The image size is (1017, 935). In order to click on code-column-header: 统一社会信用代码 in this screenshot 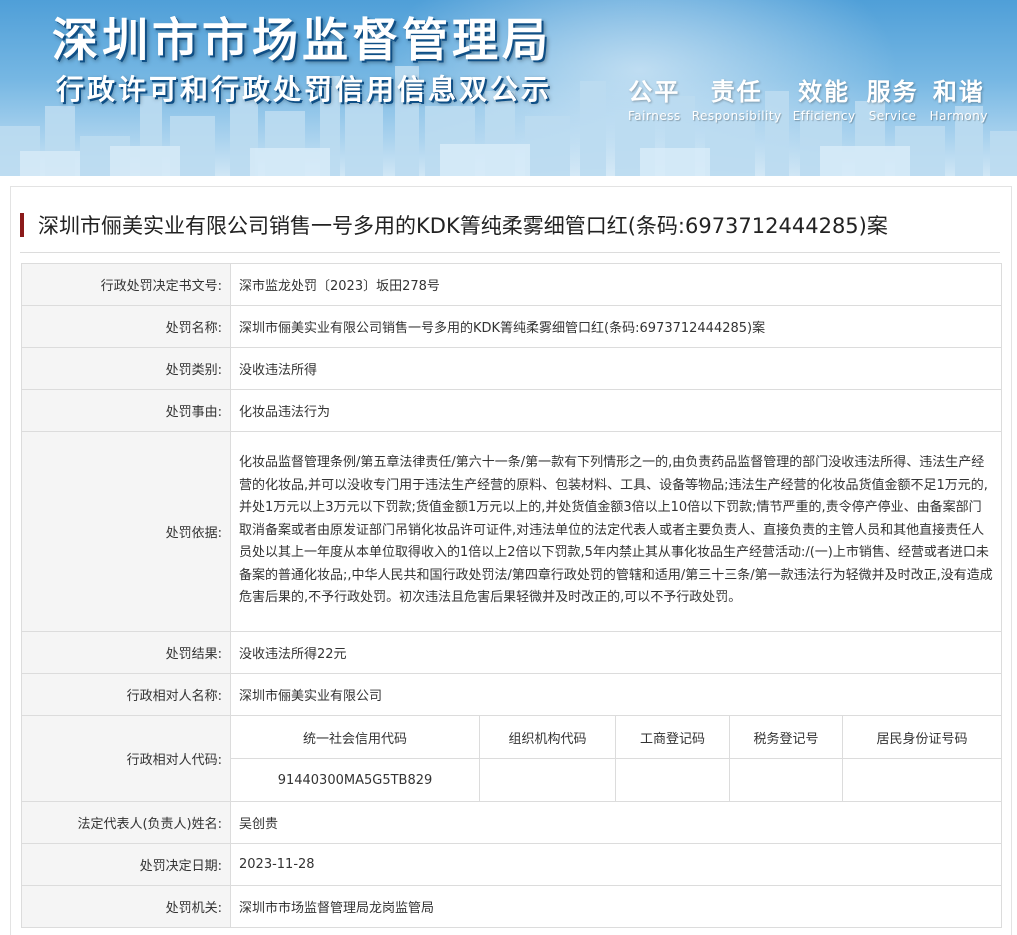, I will do `click(355, 737)`.